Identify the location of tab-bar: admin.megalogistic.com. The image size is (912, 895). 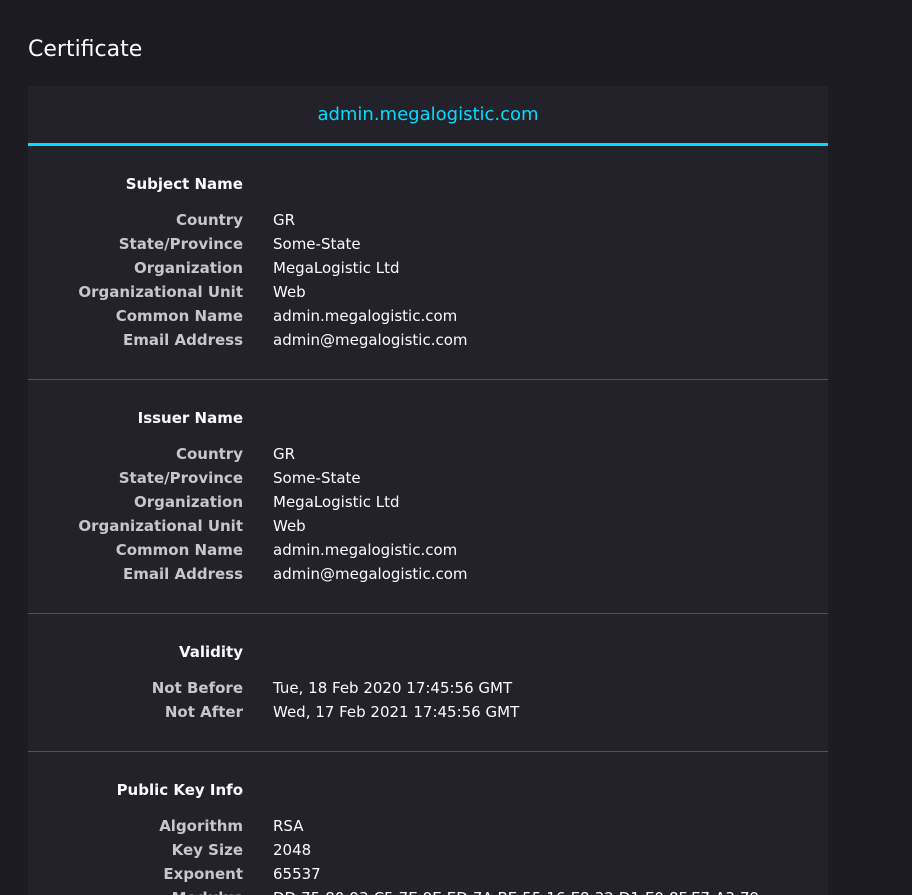
(428, 116).